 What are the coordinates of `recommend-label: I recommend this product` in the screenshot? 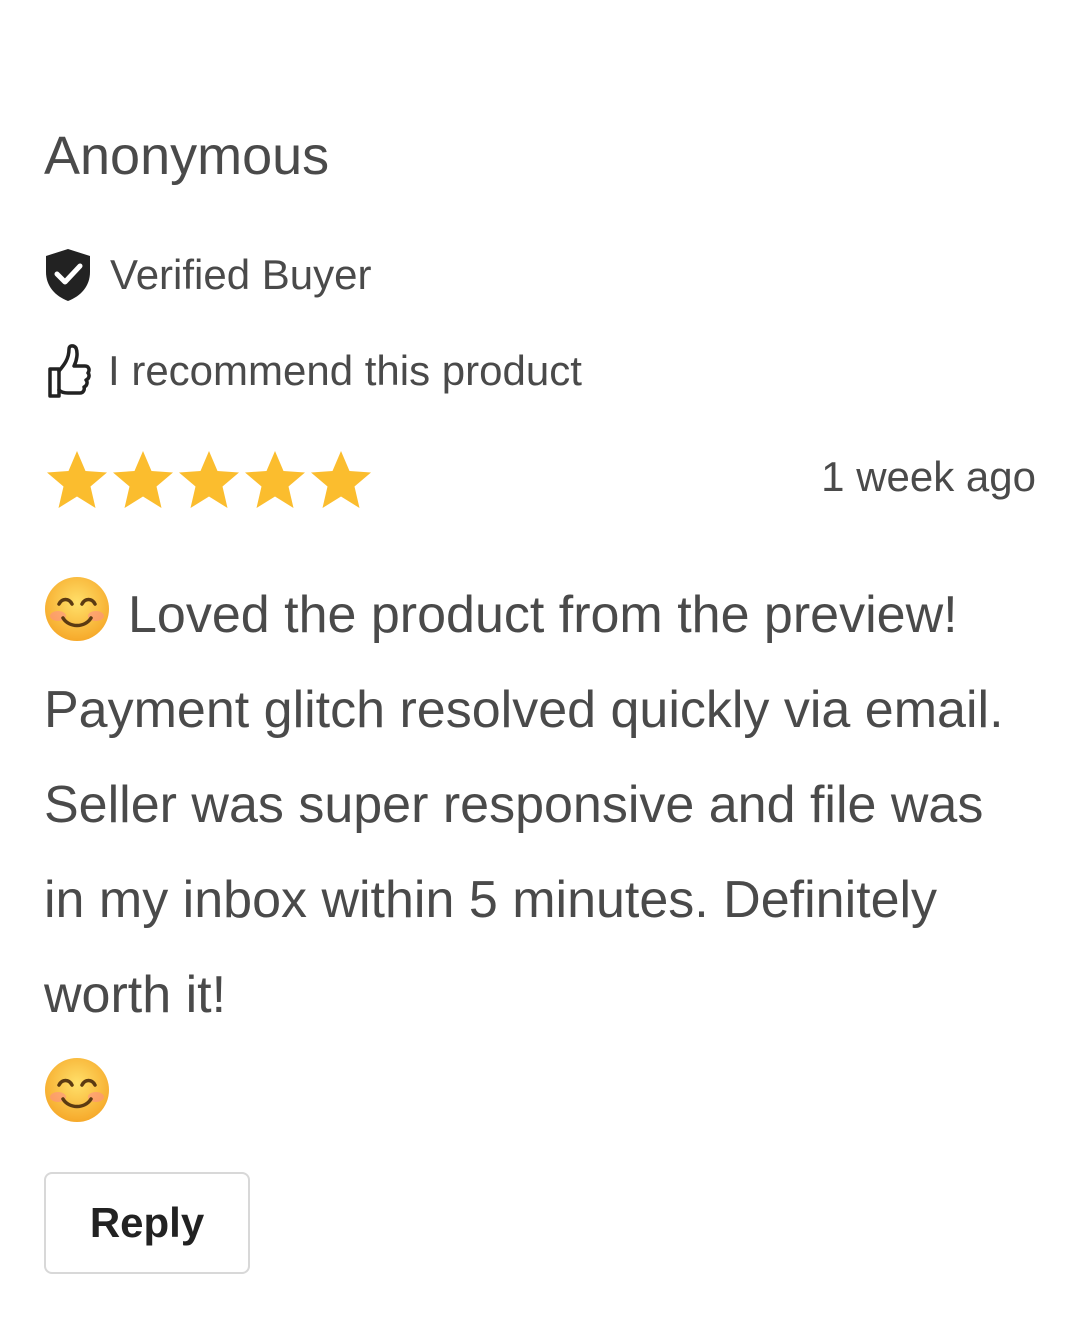 It's located at (345, 370).